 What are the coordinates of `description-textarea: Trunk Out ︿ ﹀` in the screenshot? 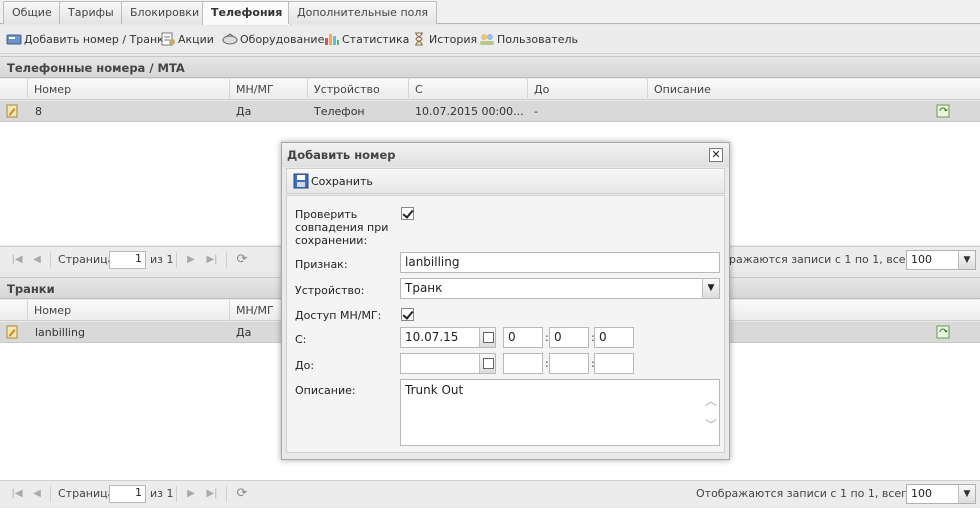 It's located at (560, 412).